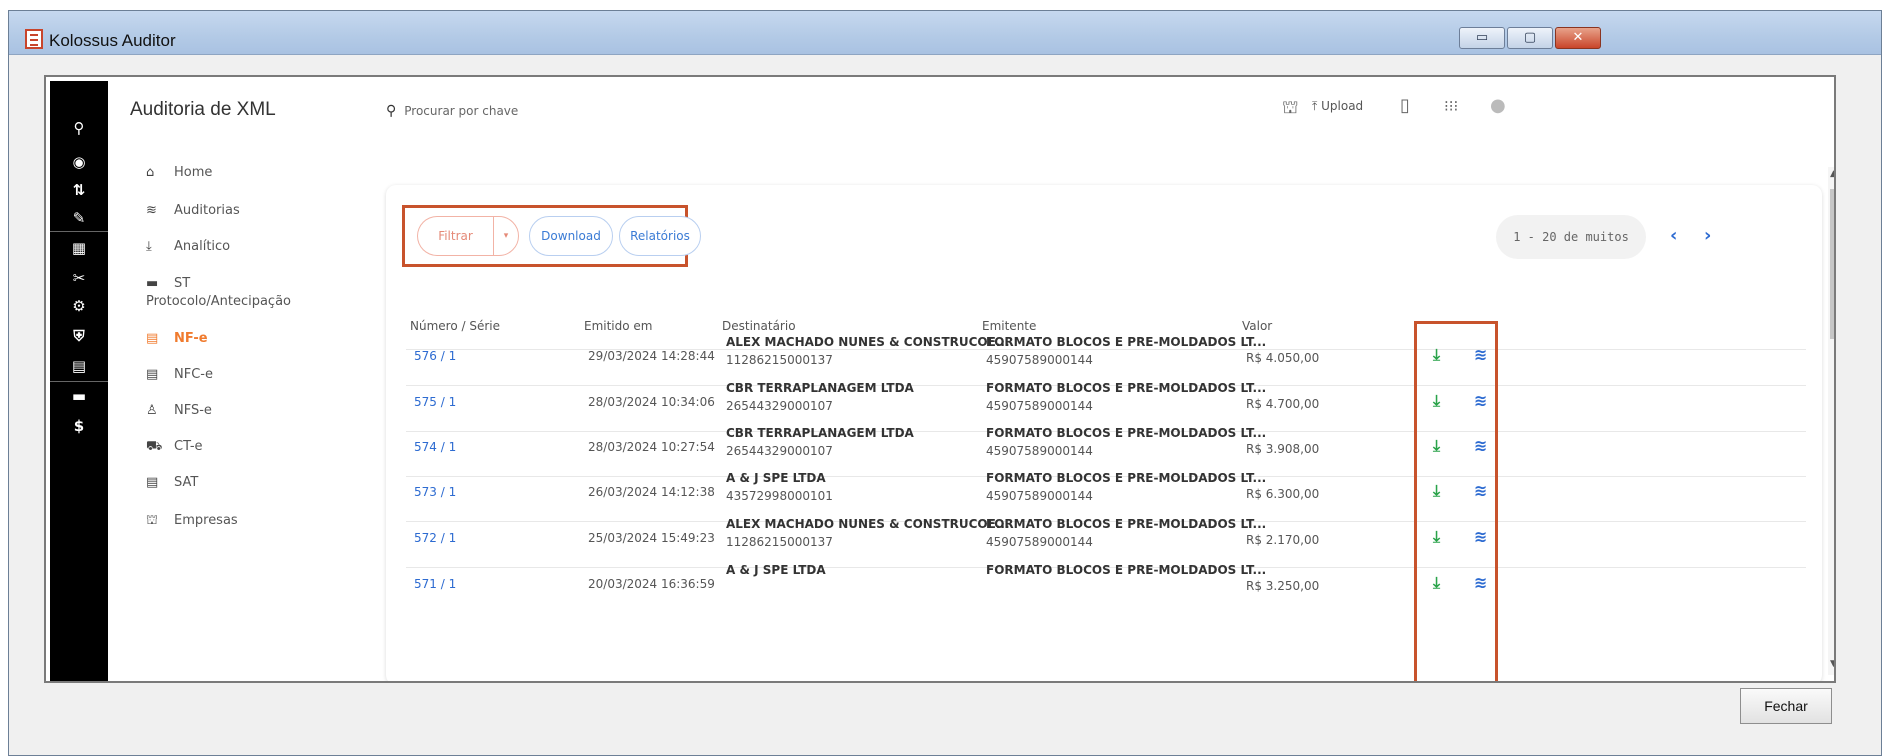 This screenshot has height=756, width=1882. I want to click on issue-date: 20/03/2024 16:36:59, so click(651, 584).